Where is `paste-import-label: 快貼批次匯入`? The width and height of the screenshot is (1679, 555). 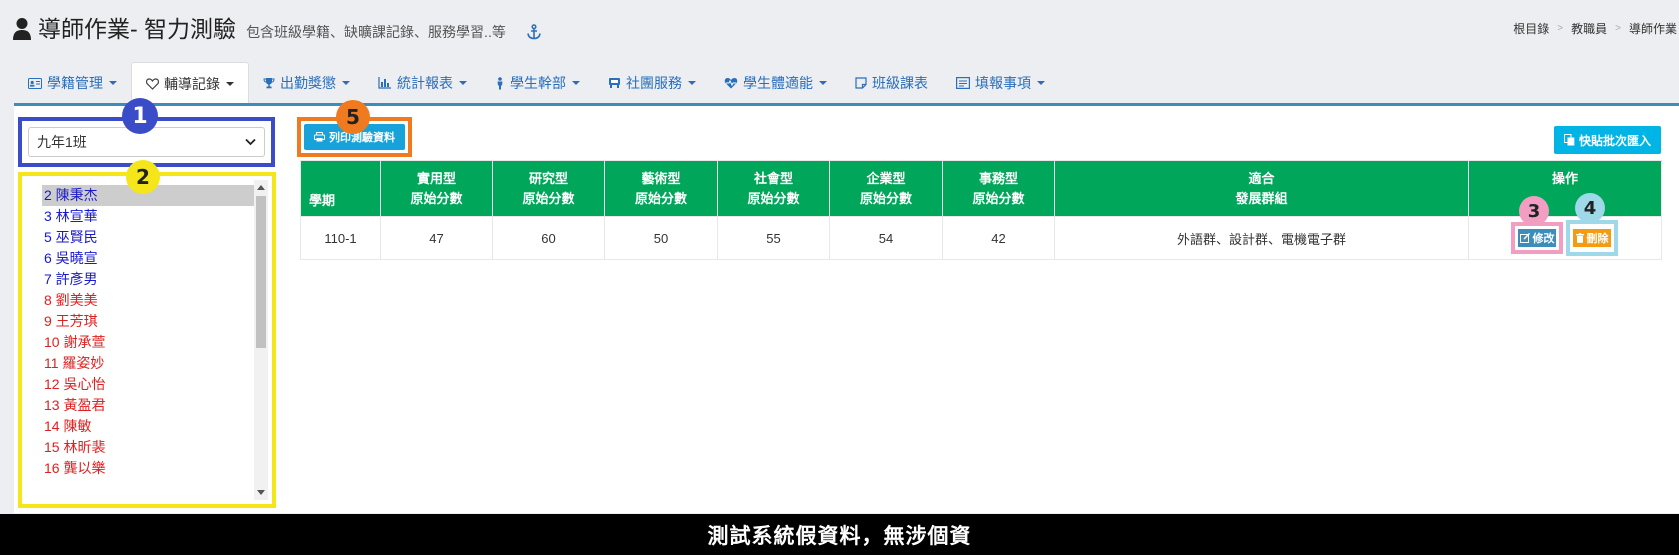
paste-import-label: 快貼批次匯入 is located at coordinates (1614, 140).